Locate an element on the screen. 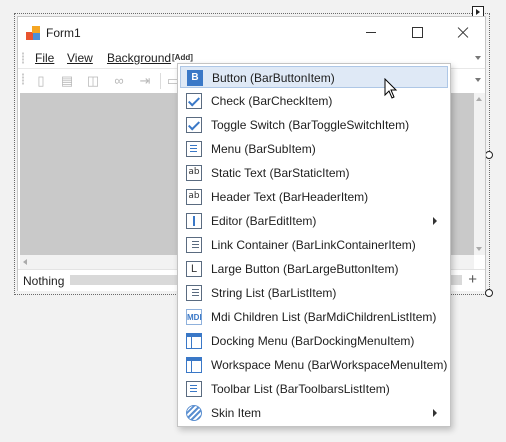  static-text-icon: ab is located at coordinates (194, 173).